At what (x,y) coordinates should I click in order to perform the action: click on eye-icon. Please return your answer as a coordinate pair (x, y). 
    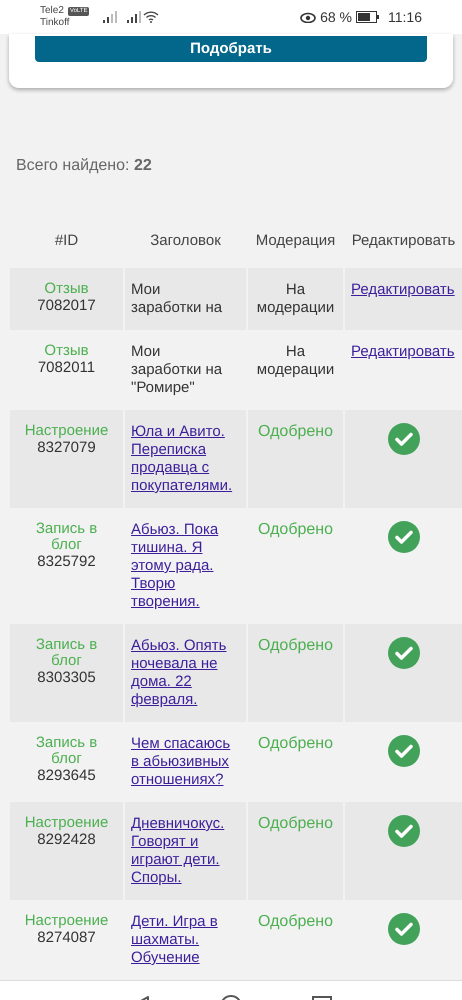
    Looking at the image, I should click on (308, 17).